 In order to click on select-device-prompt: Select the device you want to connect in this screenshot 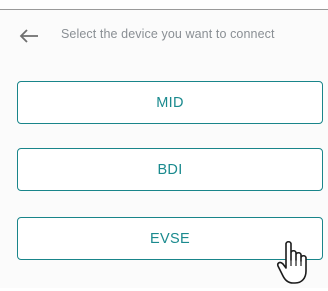, I will do `click(168, 34)`.